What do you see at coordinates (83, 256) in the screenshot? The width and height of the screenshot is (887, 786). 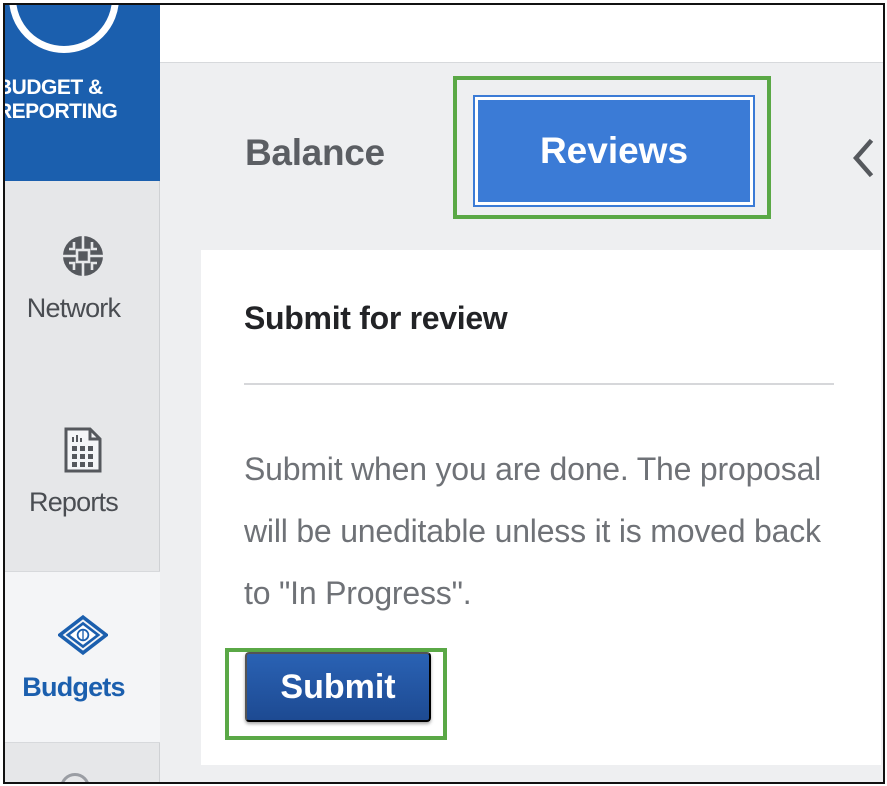 I see `network-globe-icon` at bounding box center [83, 256].